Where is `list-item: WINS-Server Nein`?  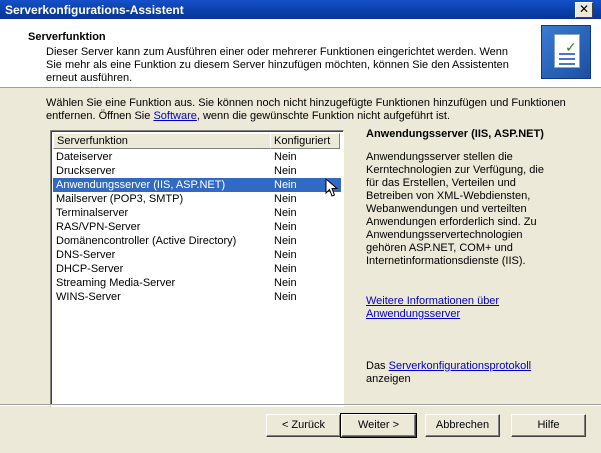
list-item: WINS-Server Nein is located at coordinates (197, 297).